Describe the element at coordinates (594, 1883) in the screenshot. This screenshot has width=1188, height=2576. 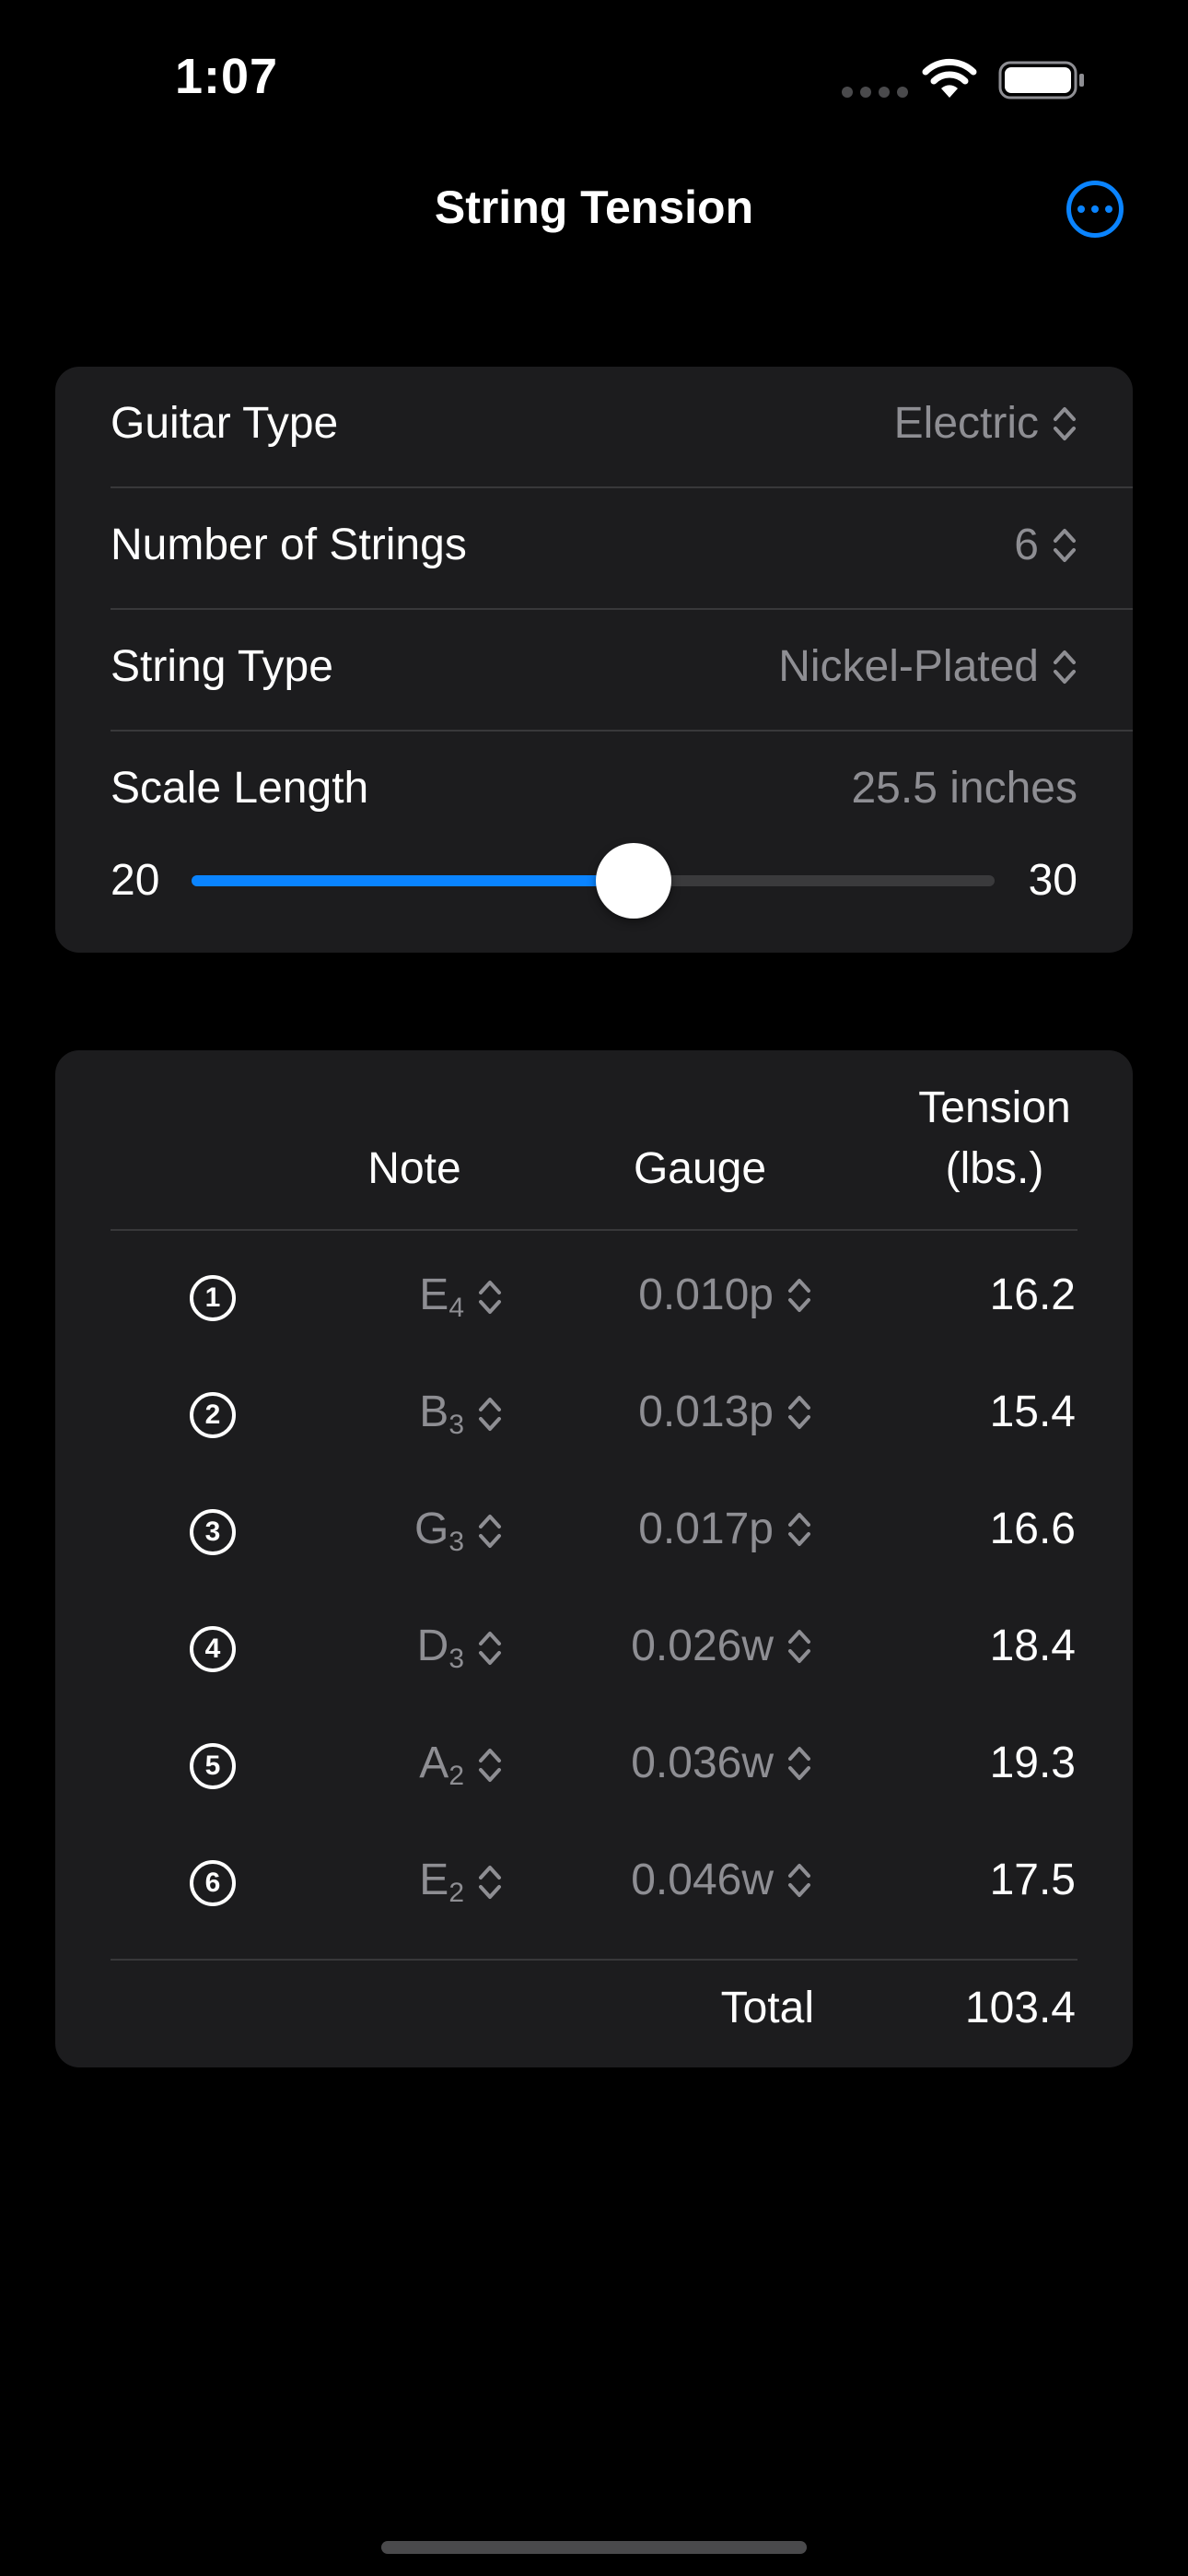
I see `table-row: 6 E2 0.046w 17.5` at that location.